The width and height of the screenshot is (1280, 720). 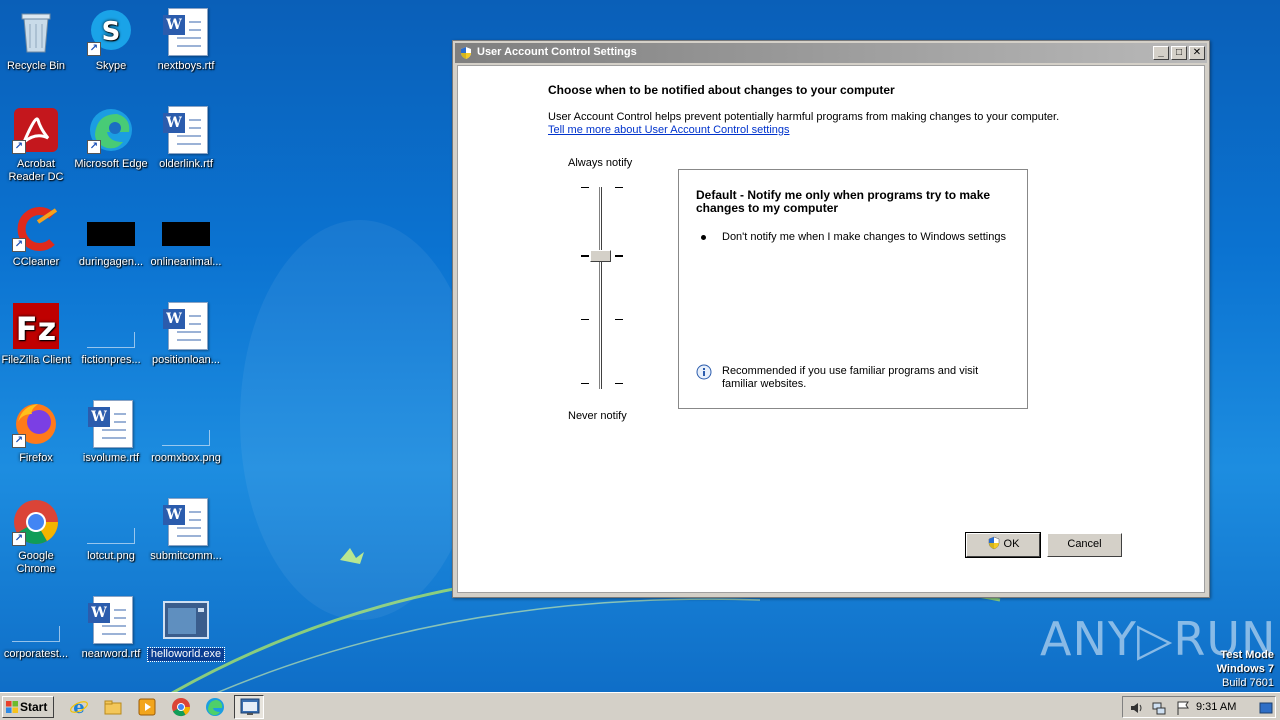 I want to click on desktop-icon-label: isvolume.rtf, so click(x=111, y=458).